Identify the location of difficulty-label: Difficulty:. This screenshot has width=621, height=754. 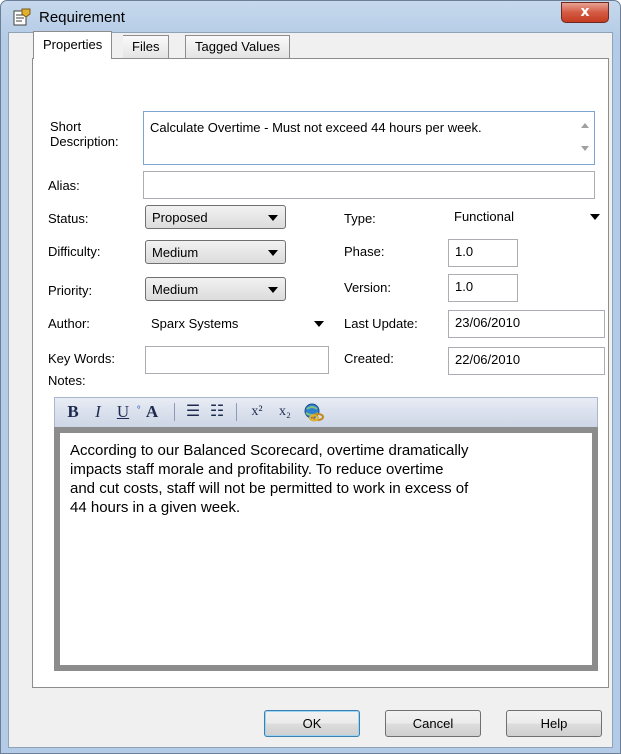
(74, 251).